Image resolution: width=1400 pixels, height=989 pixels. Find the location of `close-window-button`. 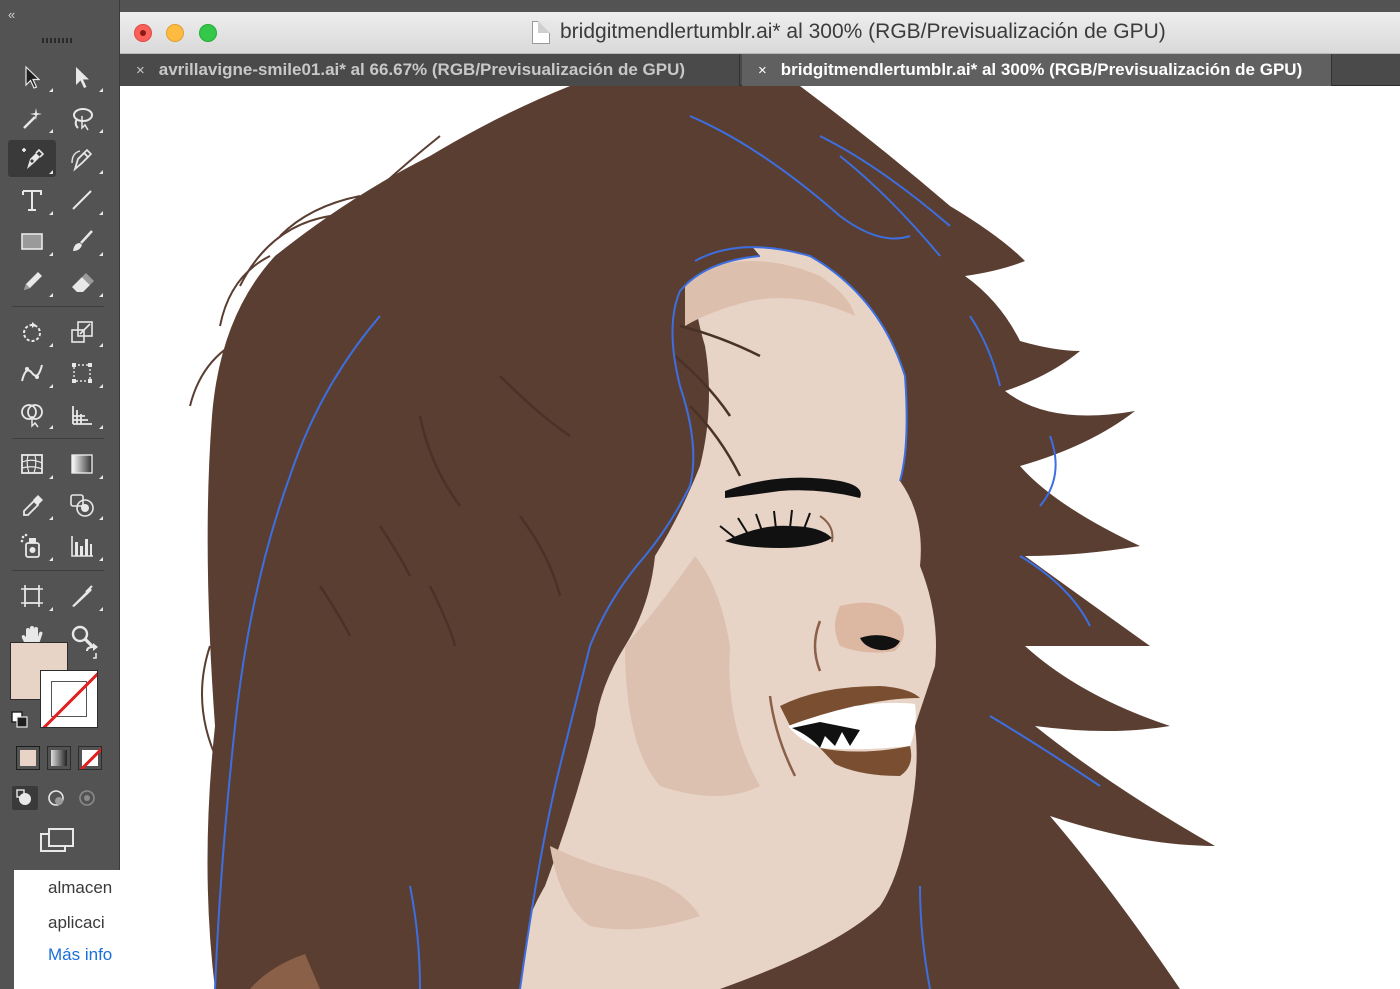

close-window-button is located at coordinates (143, 33).